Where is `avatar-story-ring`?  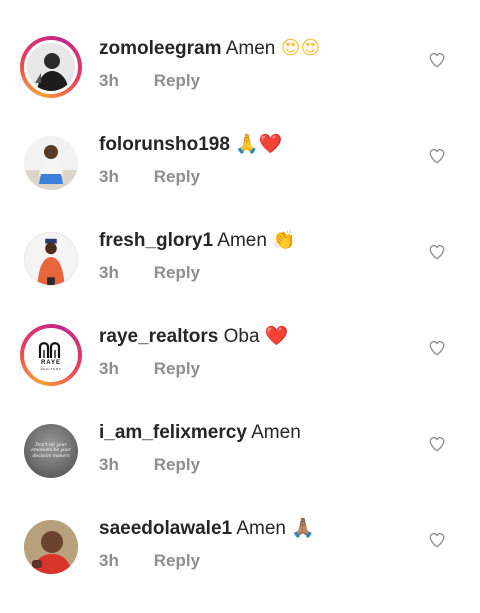
avatar-story-ring is located at coordinates (51, 67).